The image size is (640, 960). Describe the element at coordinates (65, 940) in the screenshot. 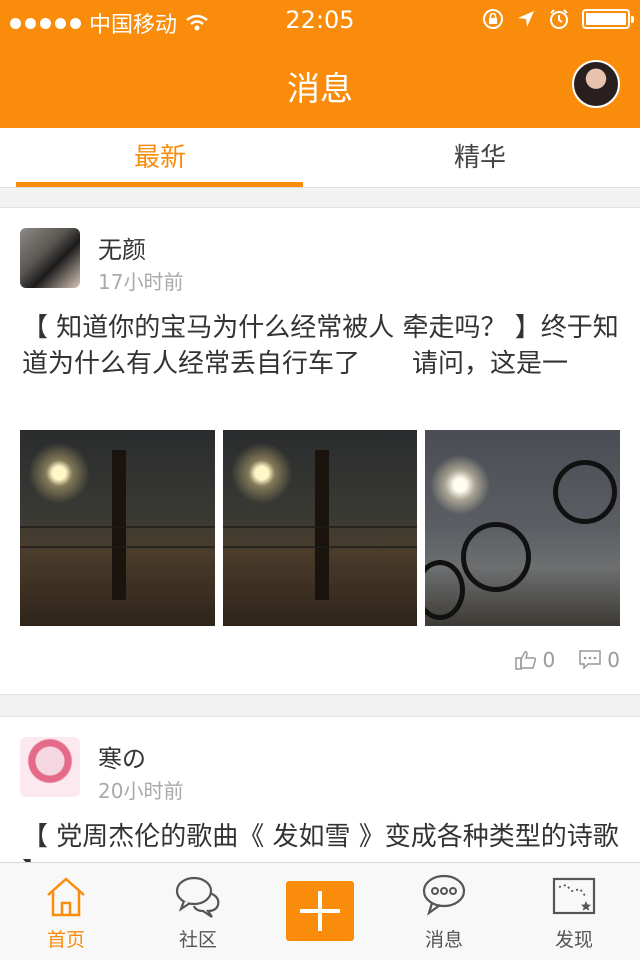

I see `tabbar-label: 首页` at that location.